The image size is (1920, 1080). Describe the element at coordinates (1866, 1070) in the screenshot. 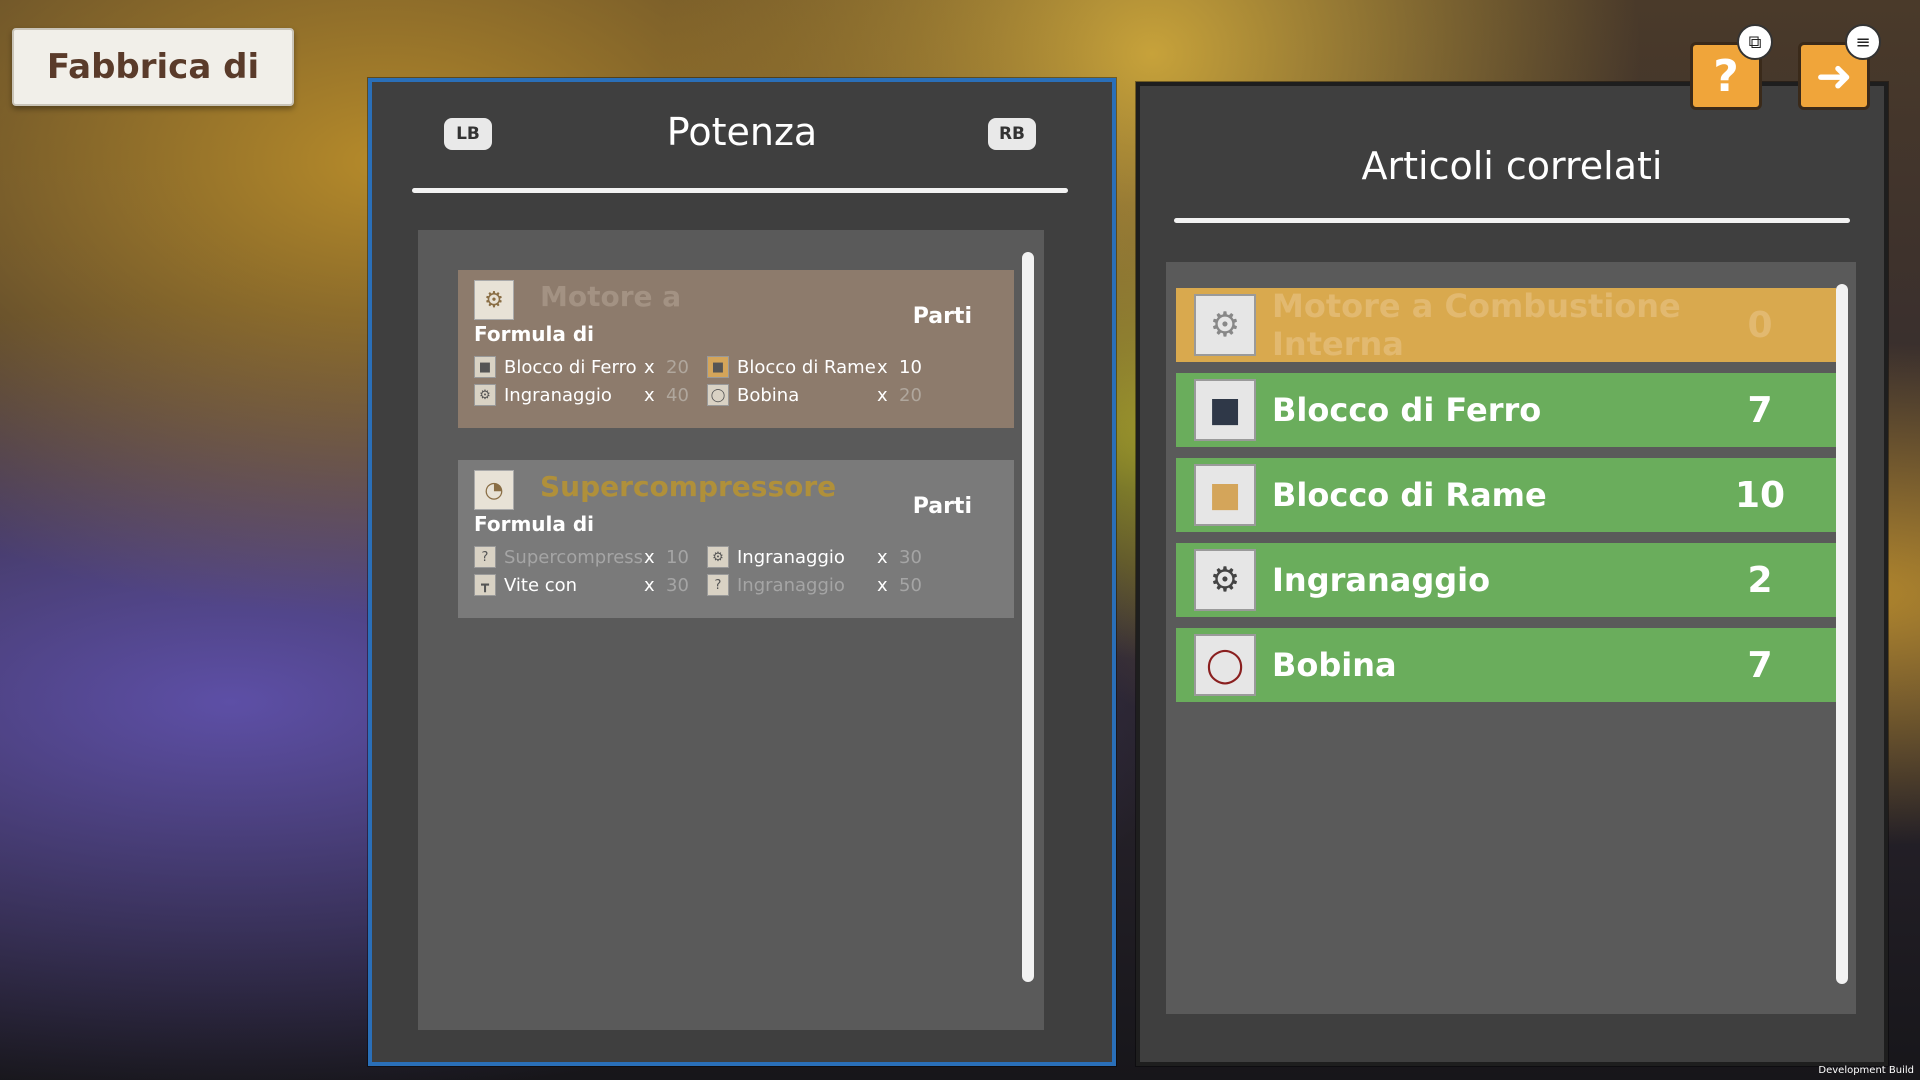

I see `development-build-label: Development Build` at that location.